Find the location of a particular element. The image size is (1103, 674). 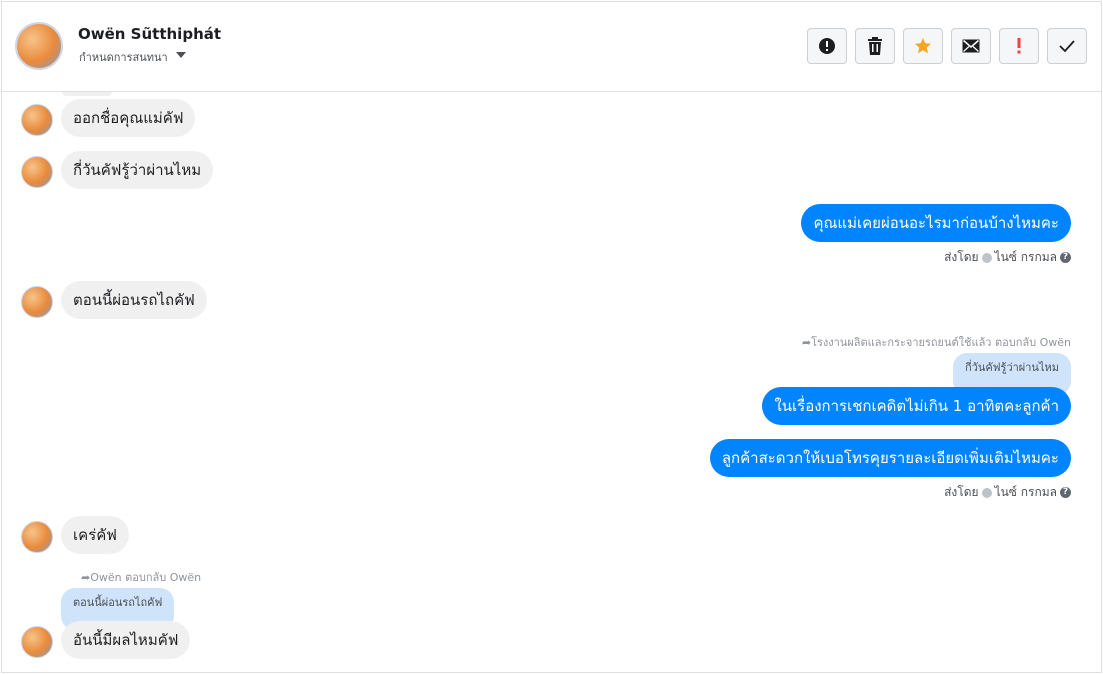

delete-button is located at coordinates (875, 46).